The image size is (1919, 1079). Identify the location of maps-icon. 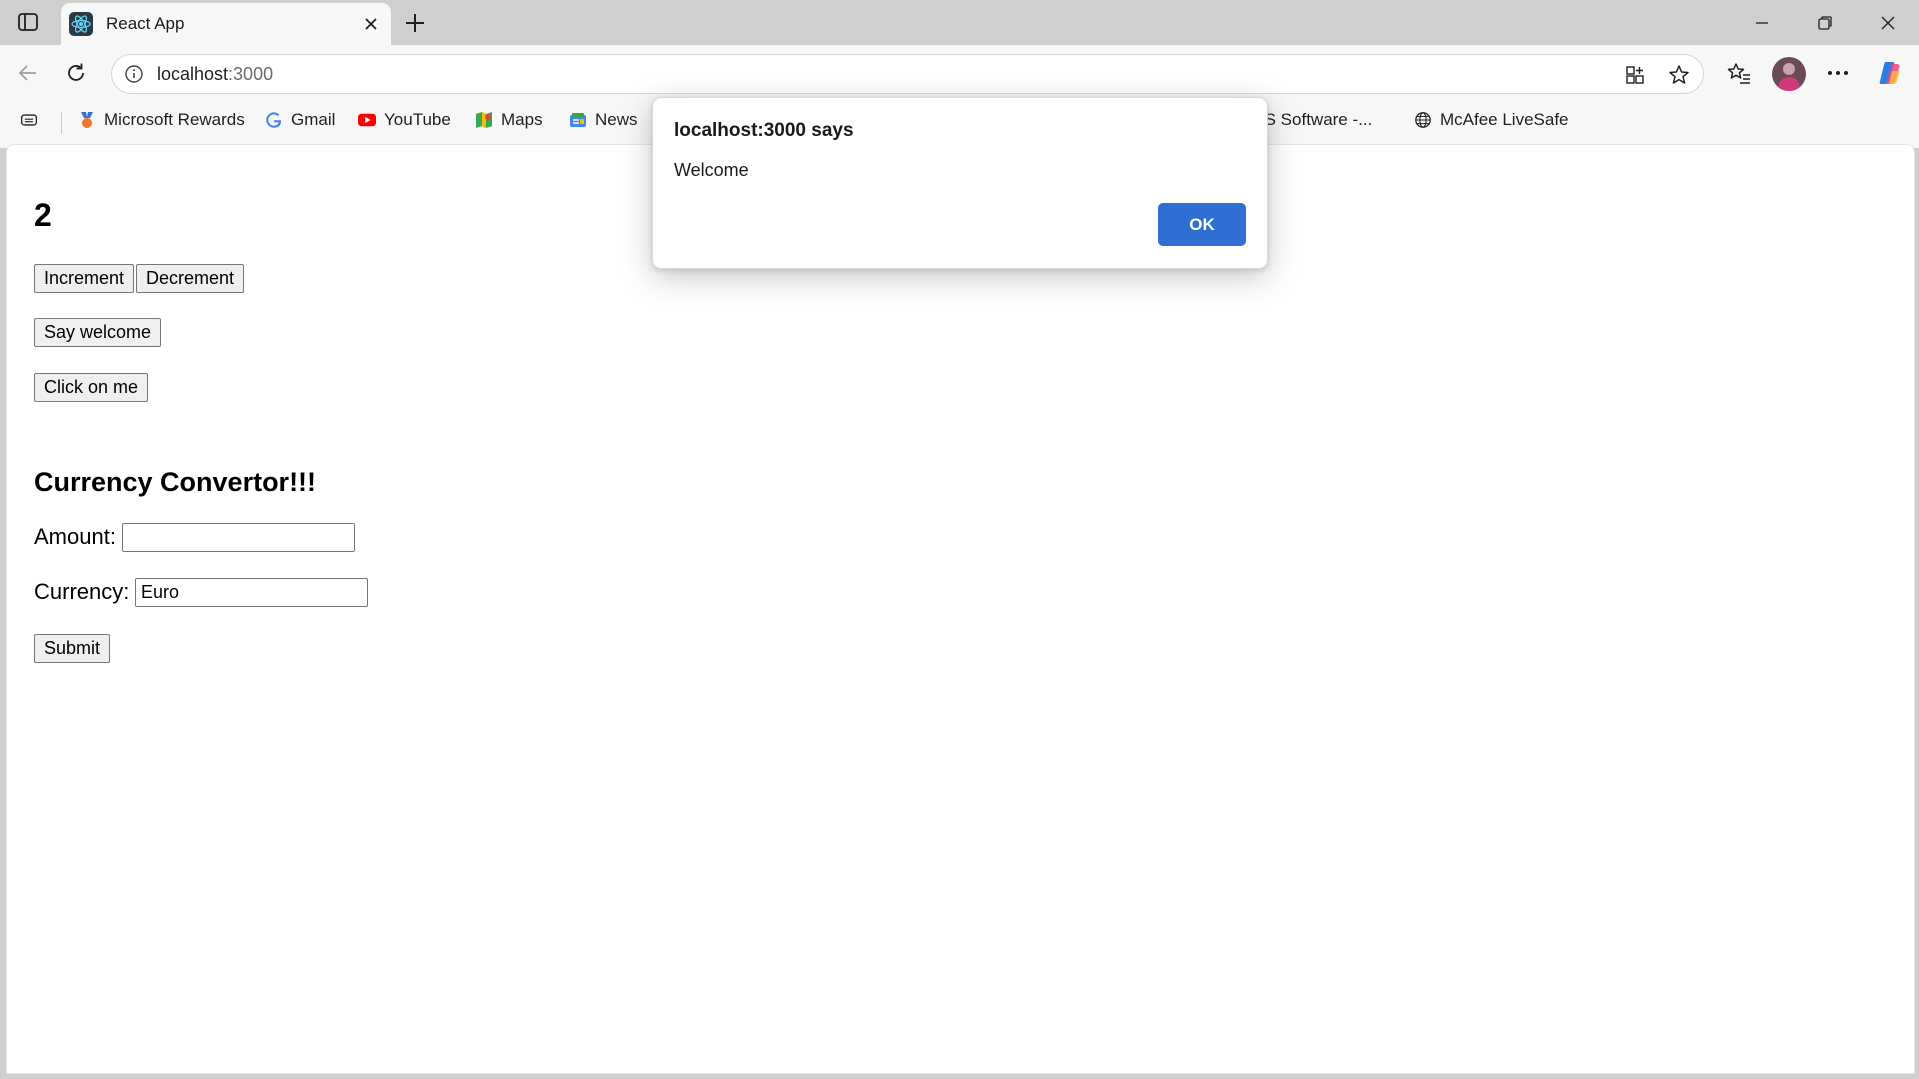
(484, 120).